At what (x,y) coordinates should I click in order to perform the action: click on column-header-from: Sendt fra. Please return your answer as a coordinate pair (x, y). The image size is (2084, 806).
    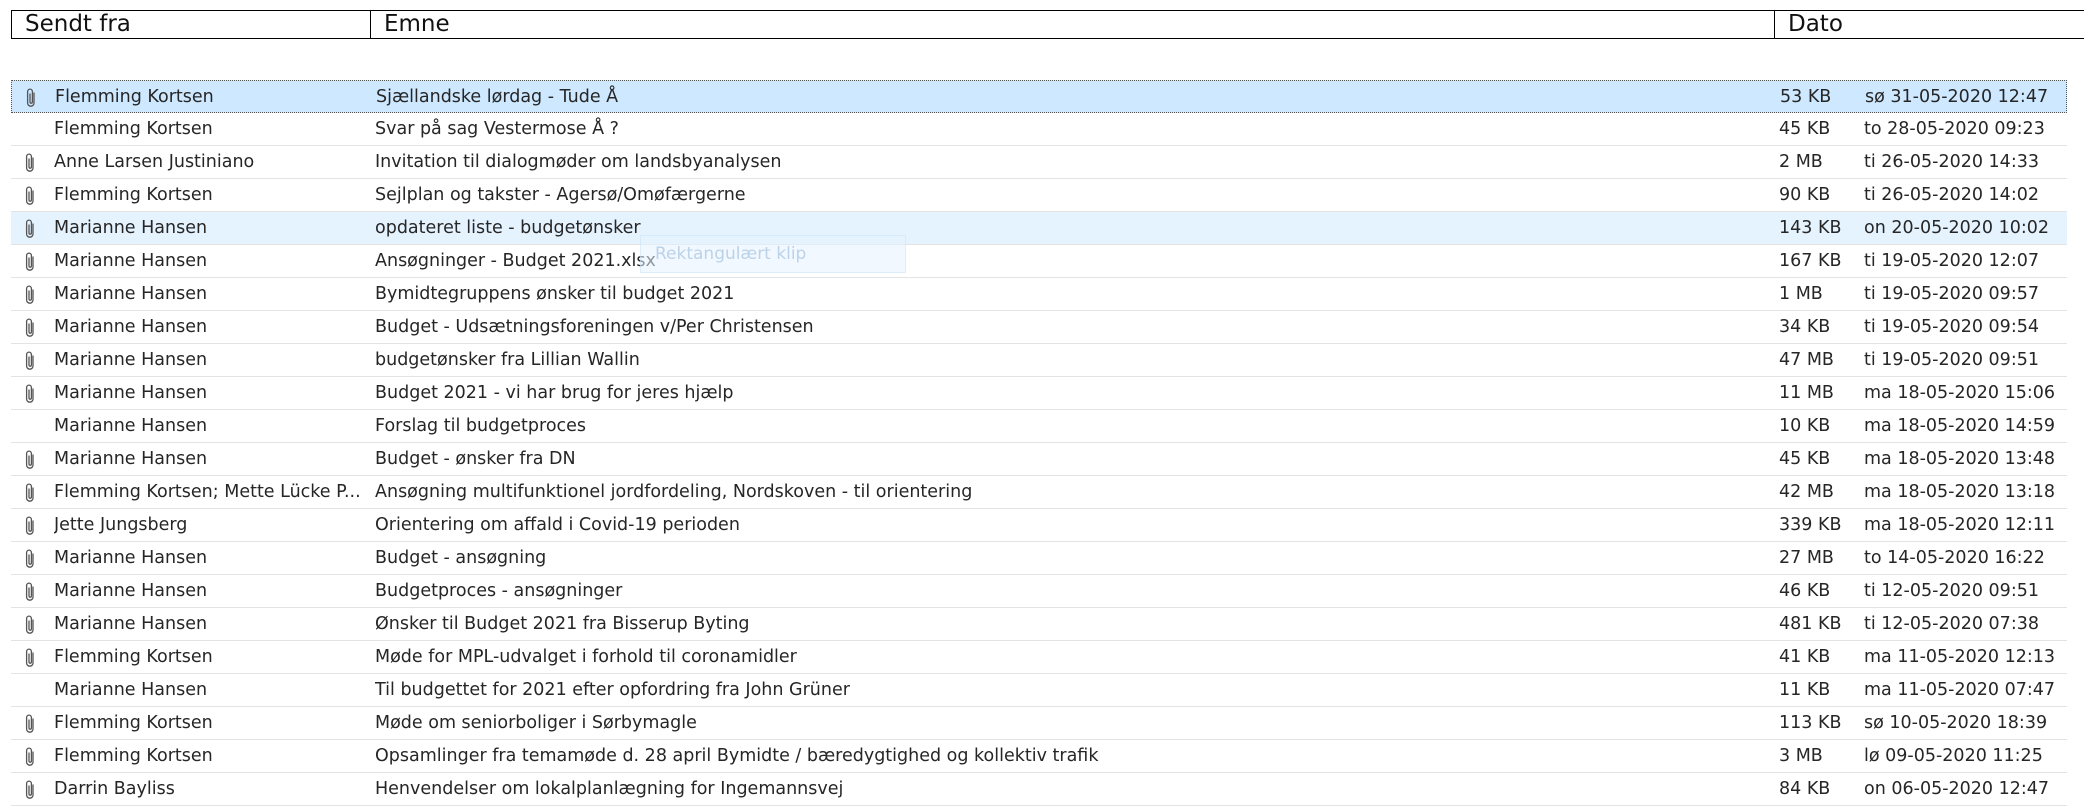
    Looking at the image, I should click on (191, 24).